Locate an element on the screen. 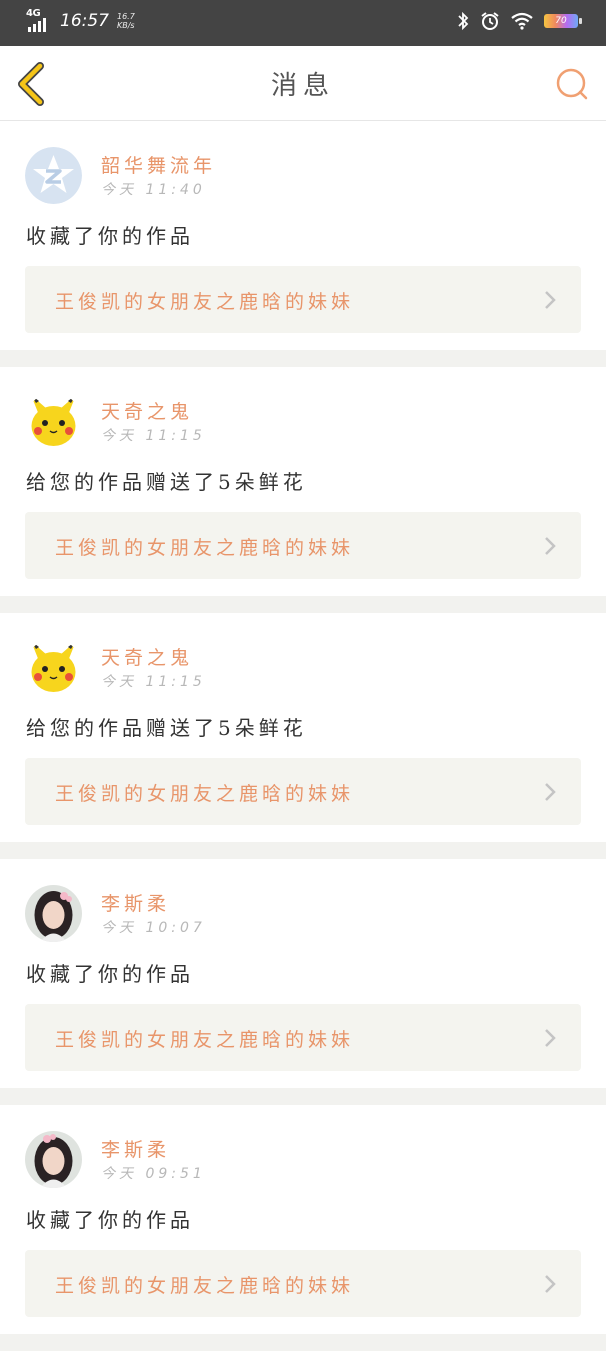  battery-icon: 70 is located at coordinates (563, 21).